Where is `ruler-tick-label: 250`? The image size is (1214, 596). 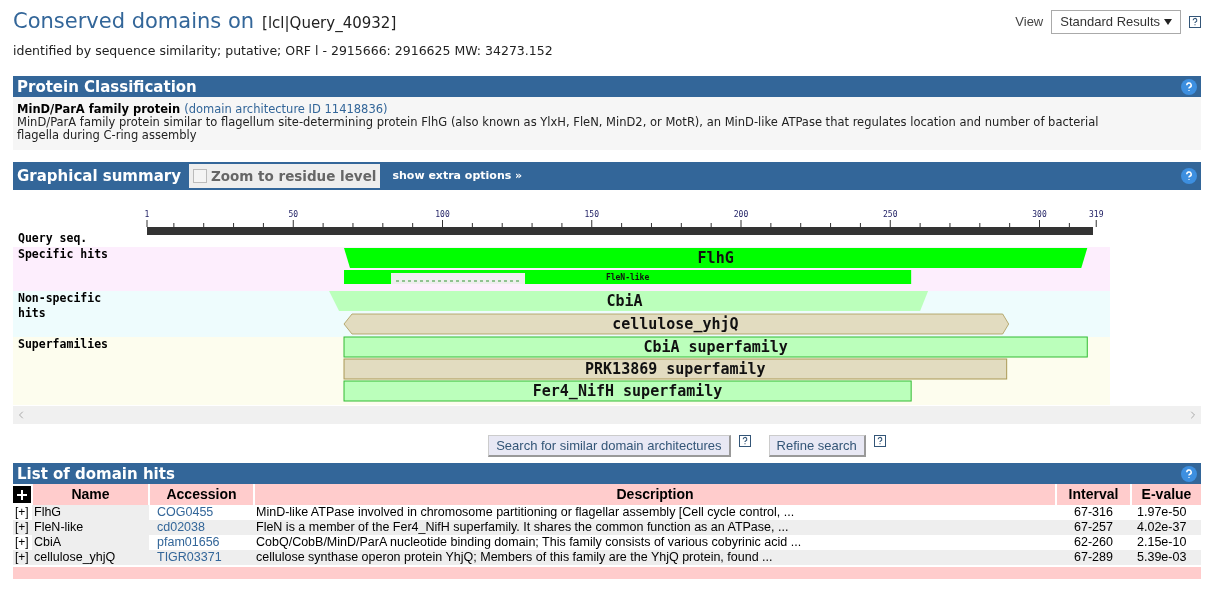 ruler-tick-label: 250 is located at coordinates (890, 215).